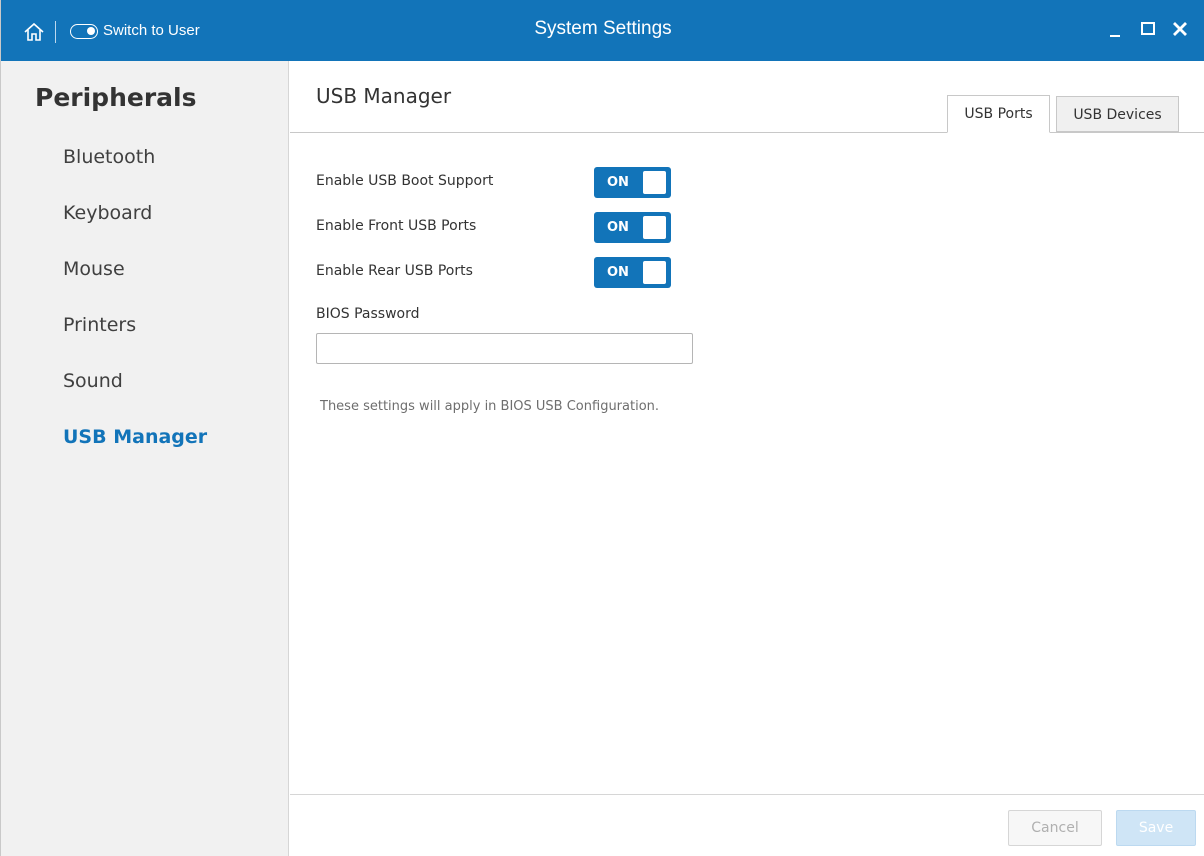  I want to click on front-usb-label: Enable Front USB Ports, so click(396, 226).